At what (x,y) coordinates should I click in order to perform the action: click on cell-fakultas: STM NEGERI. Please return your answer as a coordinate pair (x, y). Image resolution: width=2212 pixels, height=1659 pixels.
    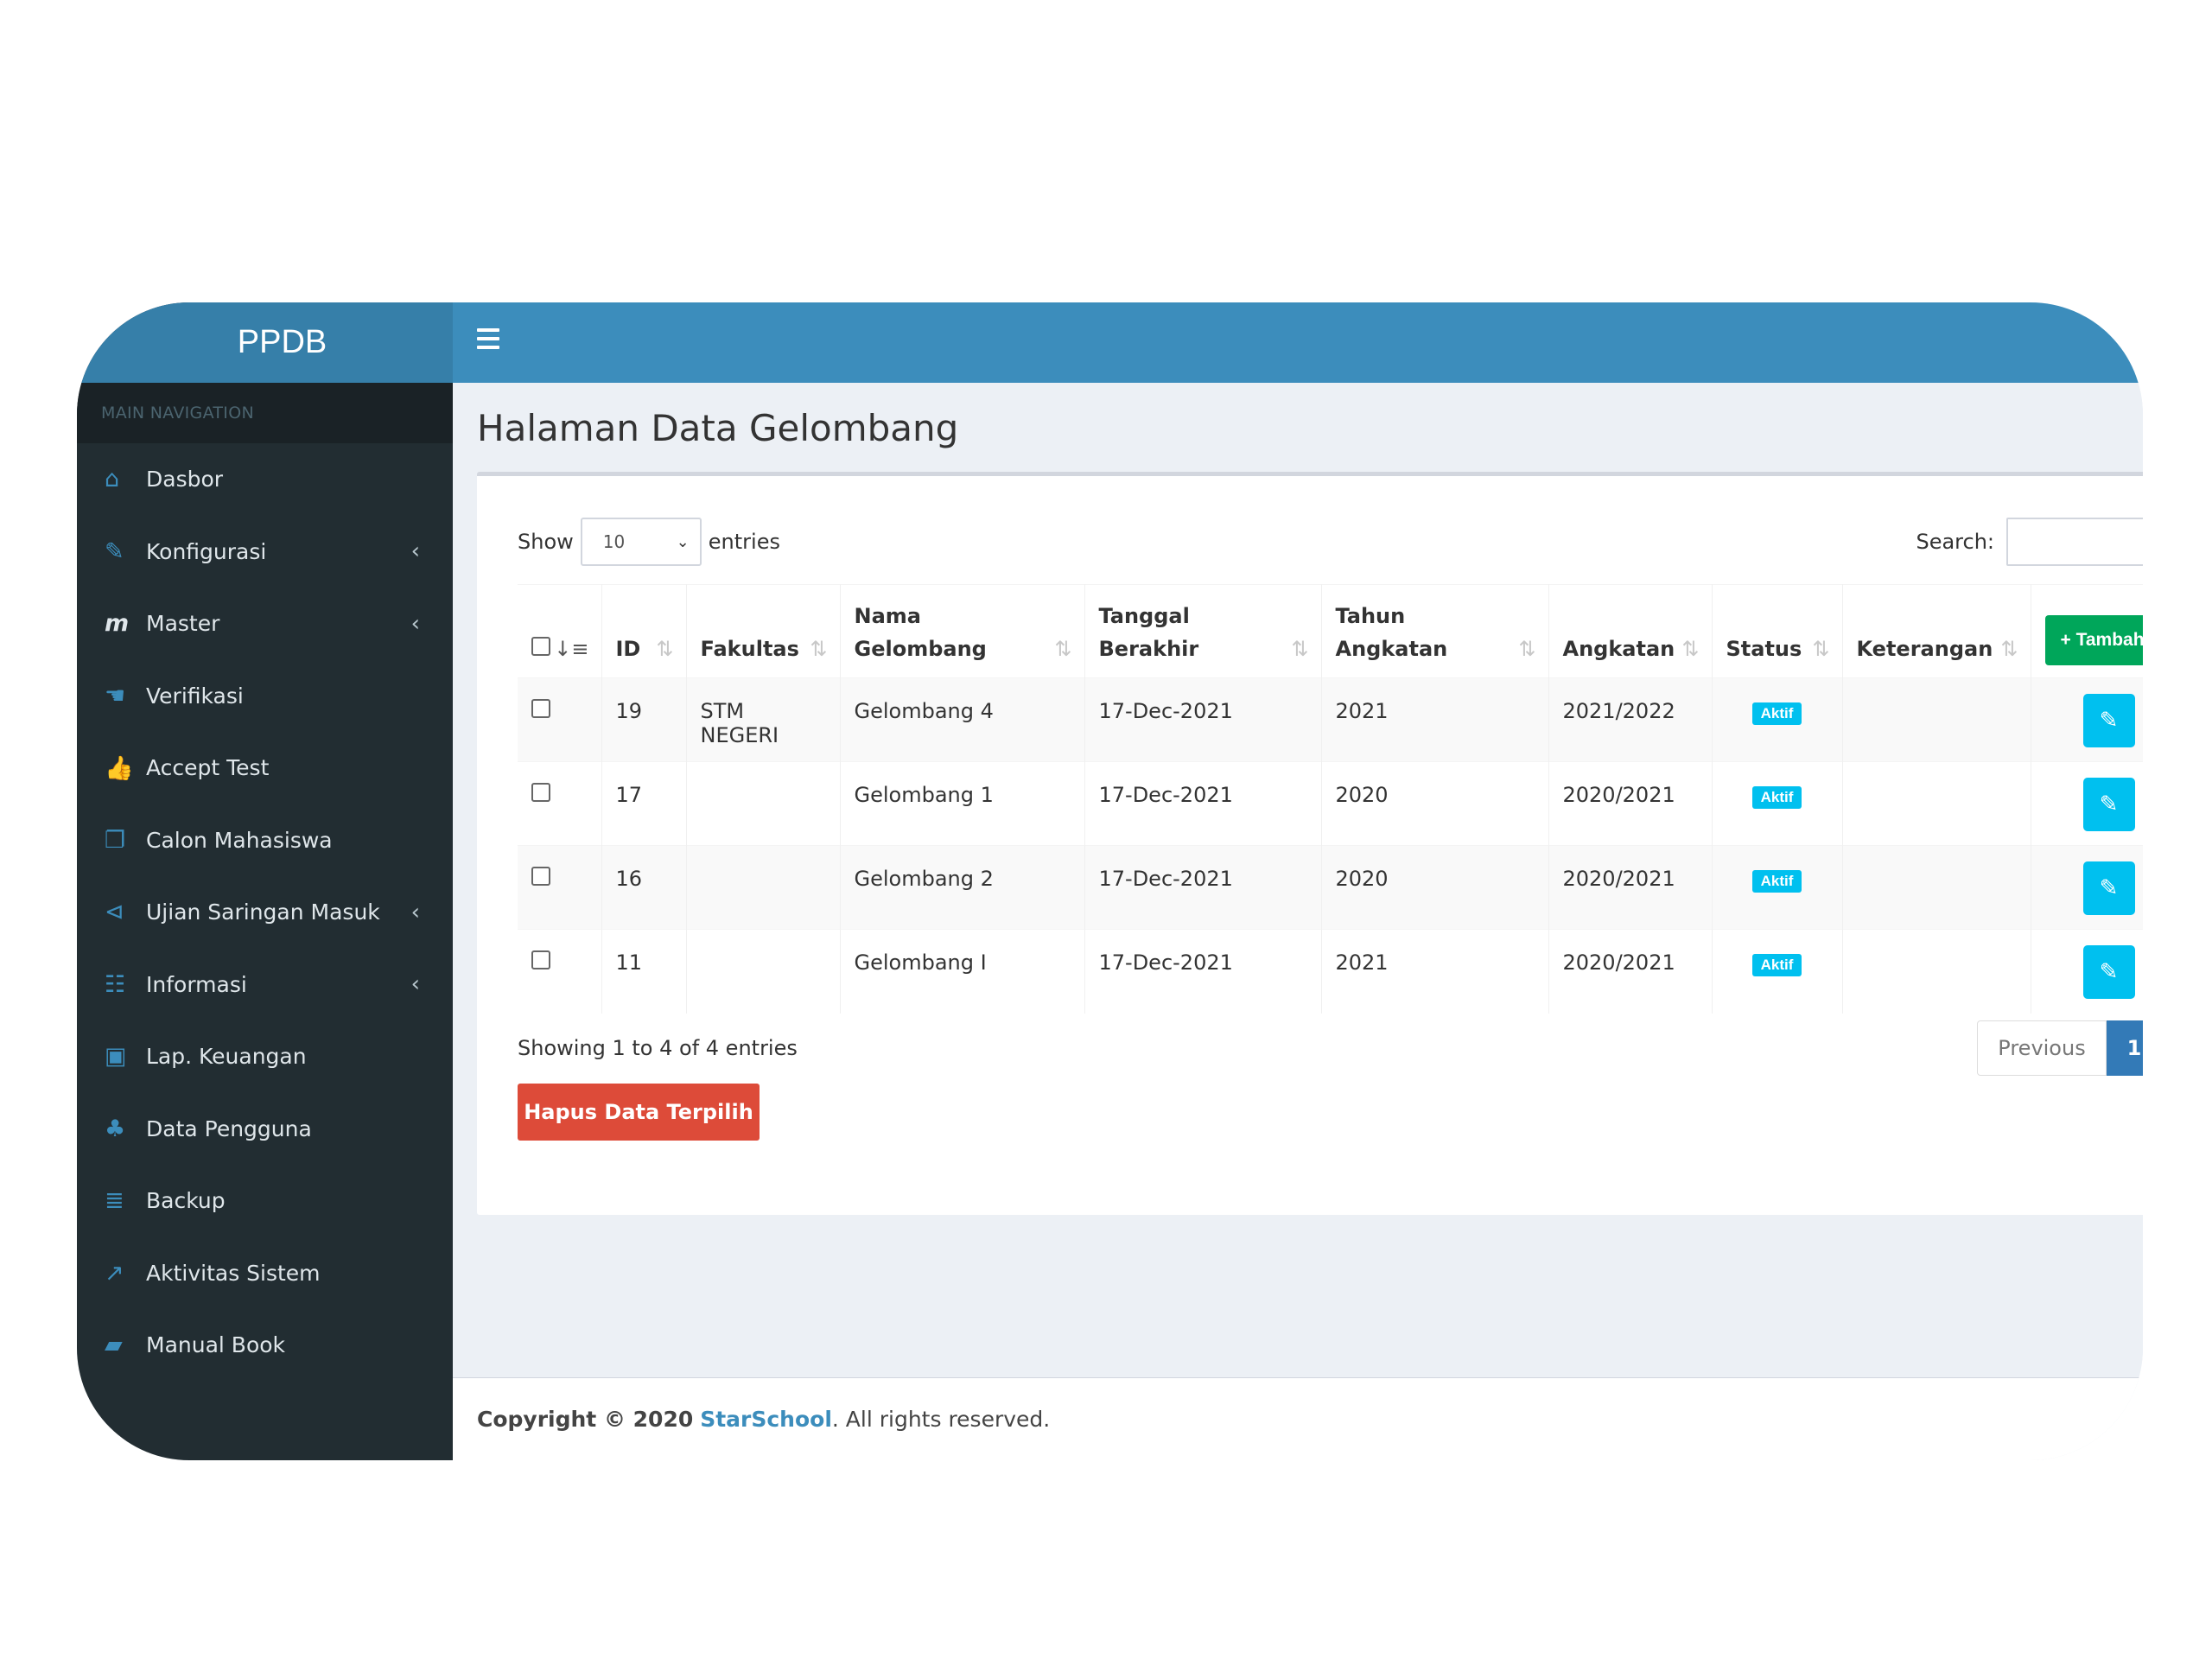
    Looking at the image, I should click on (763, 719).